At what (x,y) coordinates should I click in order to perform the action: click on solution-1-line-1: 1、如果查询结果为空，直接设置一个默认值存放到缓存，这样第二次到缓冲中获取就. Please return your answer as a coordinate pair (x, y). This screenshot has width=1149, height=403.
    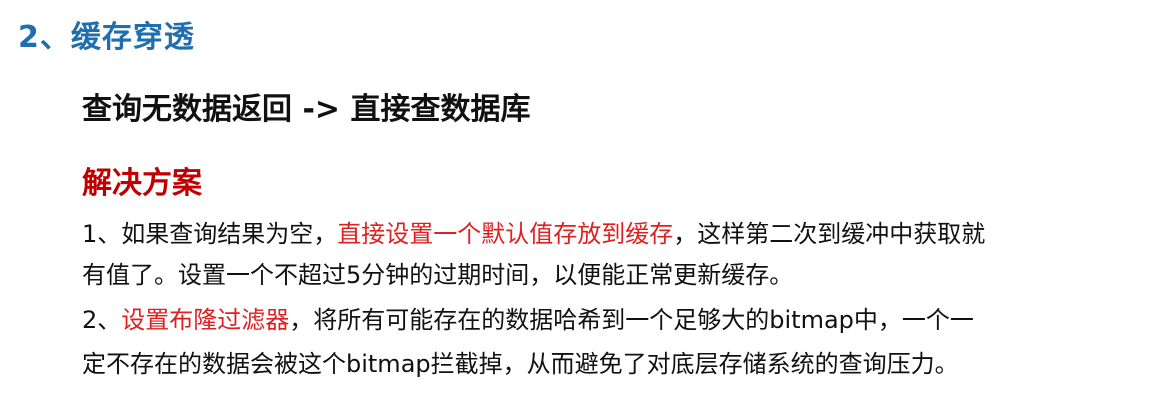
    Looking at the image, I should click on (612, 234).